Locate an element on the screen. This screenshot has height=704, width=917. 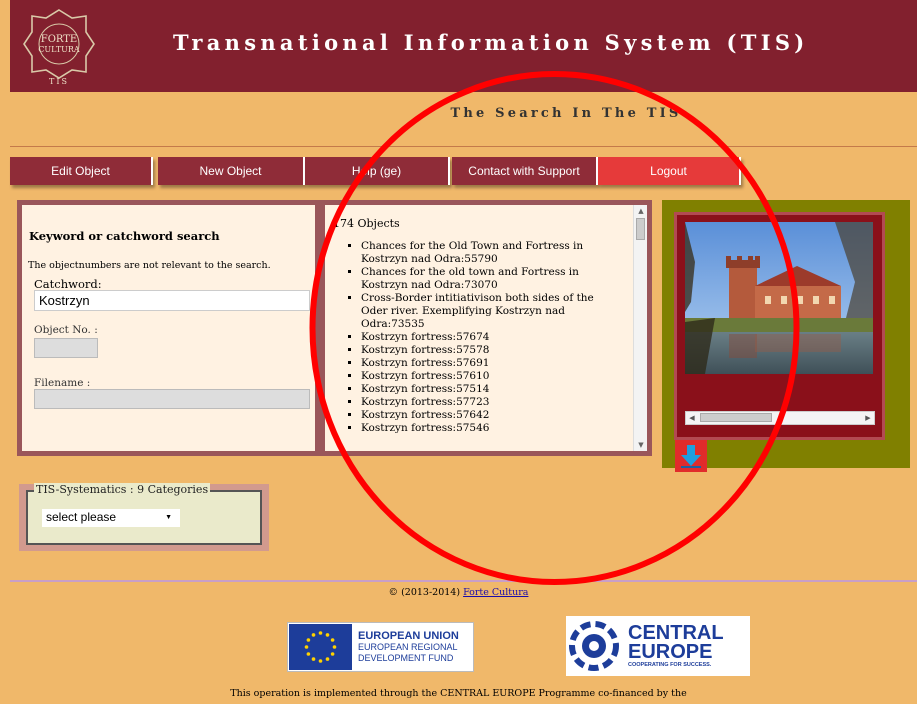
forte-cultura-logo: FORTE CULTURA TIS is located at coordinates (59, 46).